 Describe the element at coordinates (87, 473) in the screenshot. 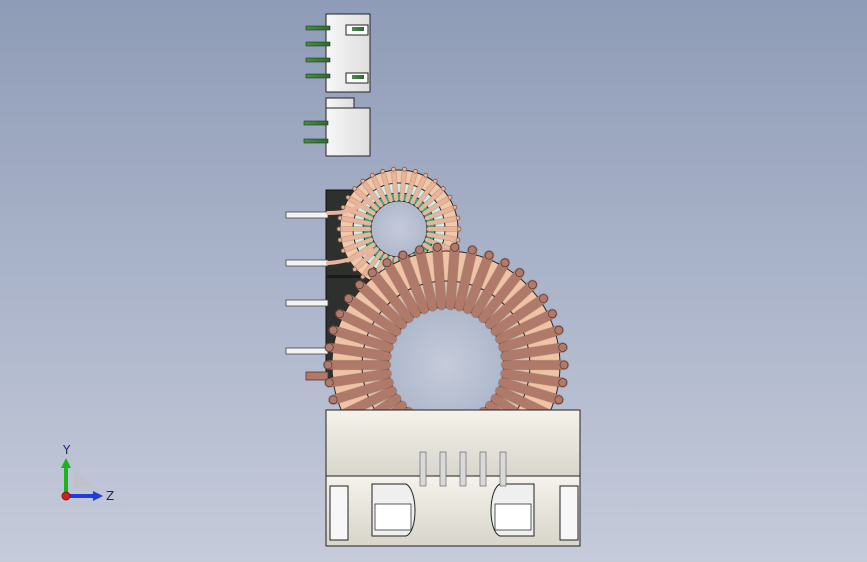

I see `coordinate-triad: Y Z` at that location.